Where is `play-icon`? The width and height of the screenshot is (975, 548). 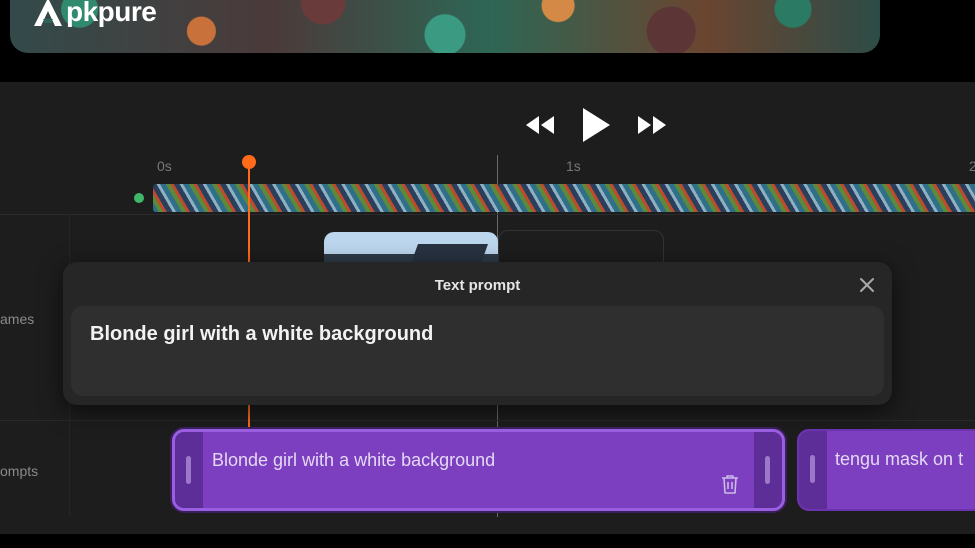
play-icon is located at coordinates (596, 125).